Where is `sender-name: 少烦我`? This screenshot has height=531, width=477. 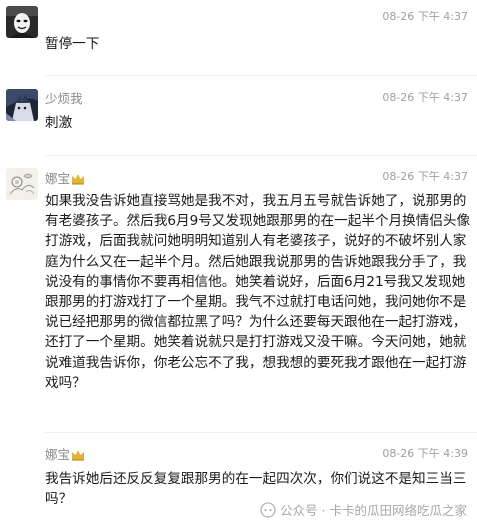
sender-name: 少烦我 is located at coordinates (64, 99).